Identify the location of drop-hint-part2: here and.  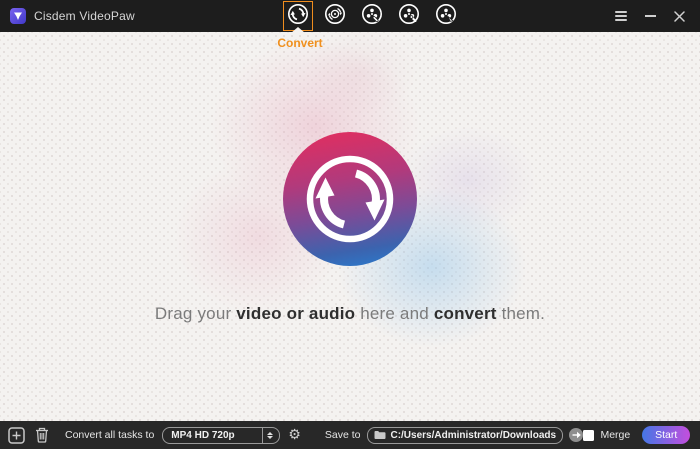
(394, 313).